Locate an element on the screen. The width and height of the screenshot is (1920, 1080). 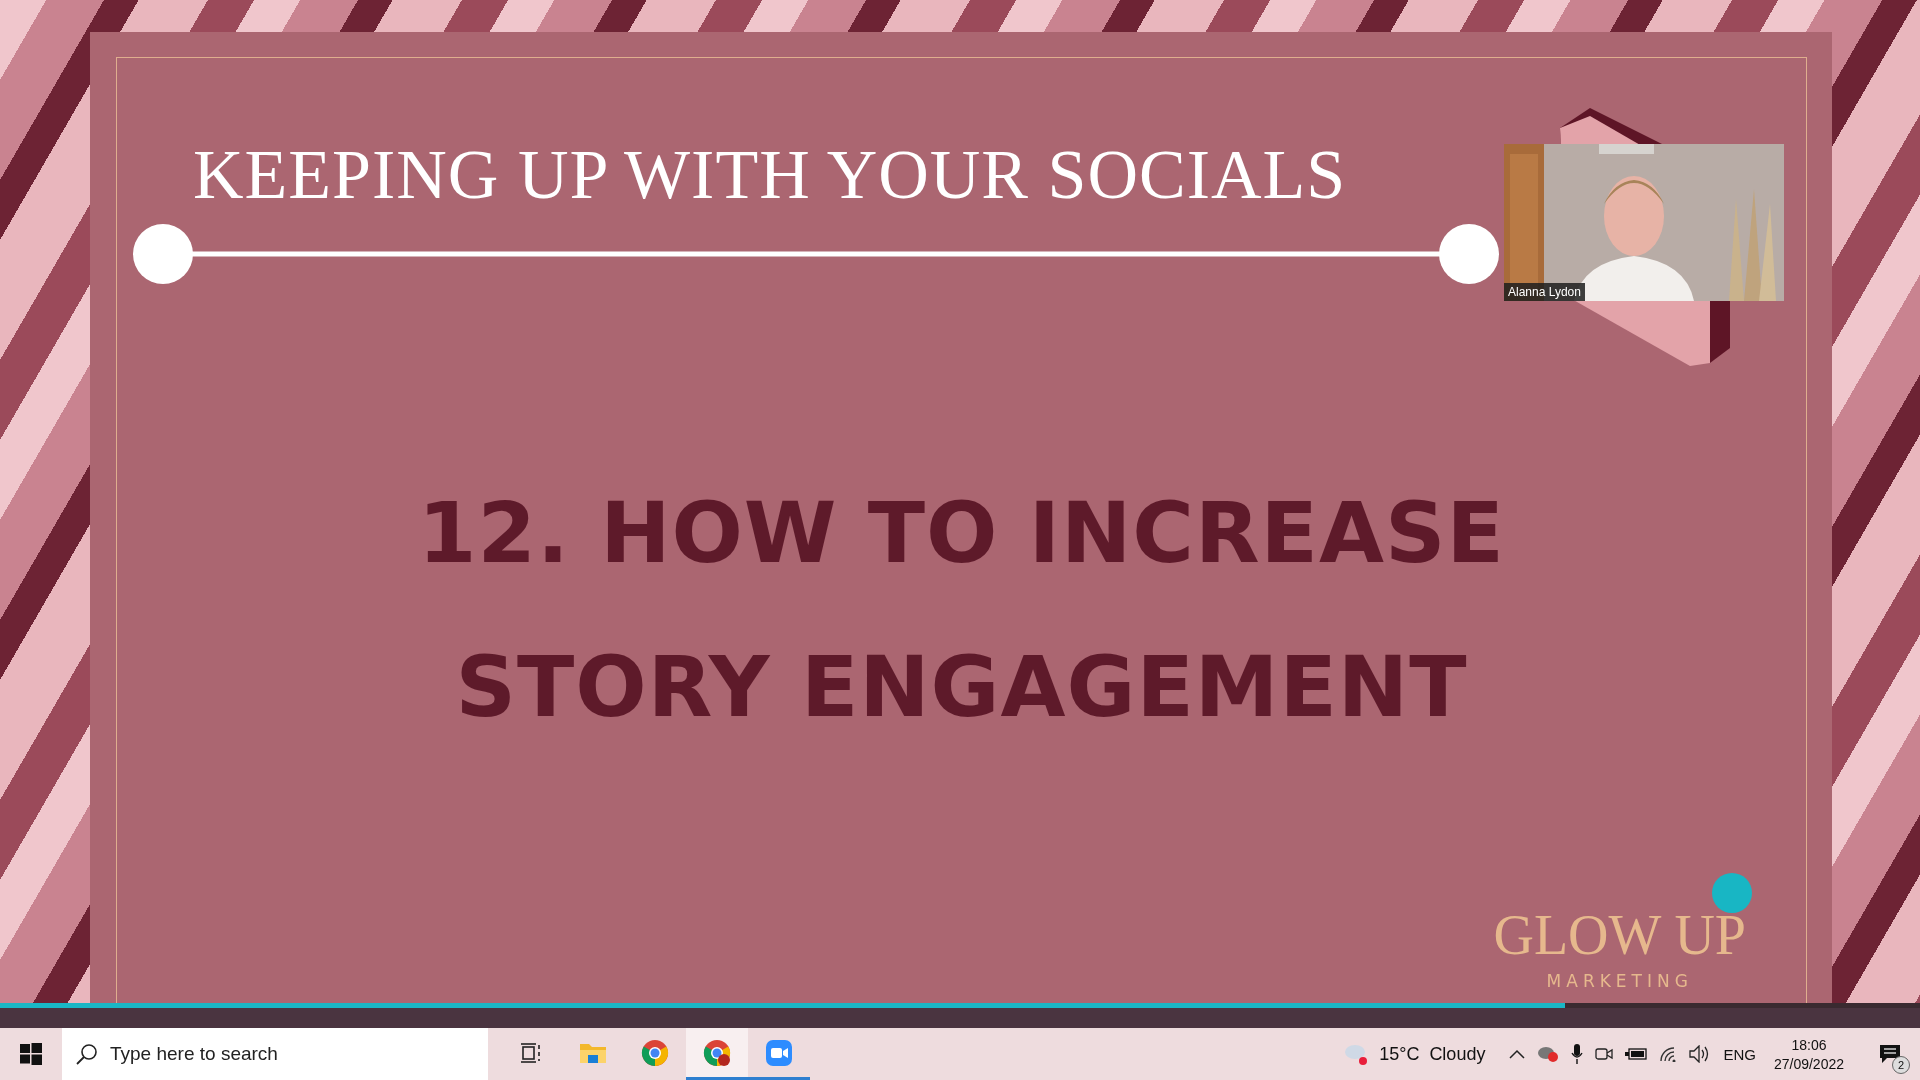
search-field: Type here to search is located at coordinates (275, 1054).